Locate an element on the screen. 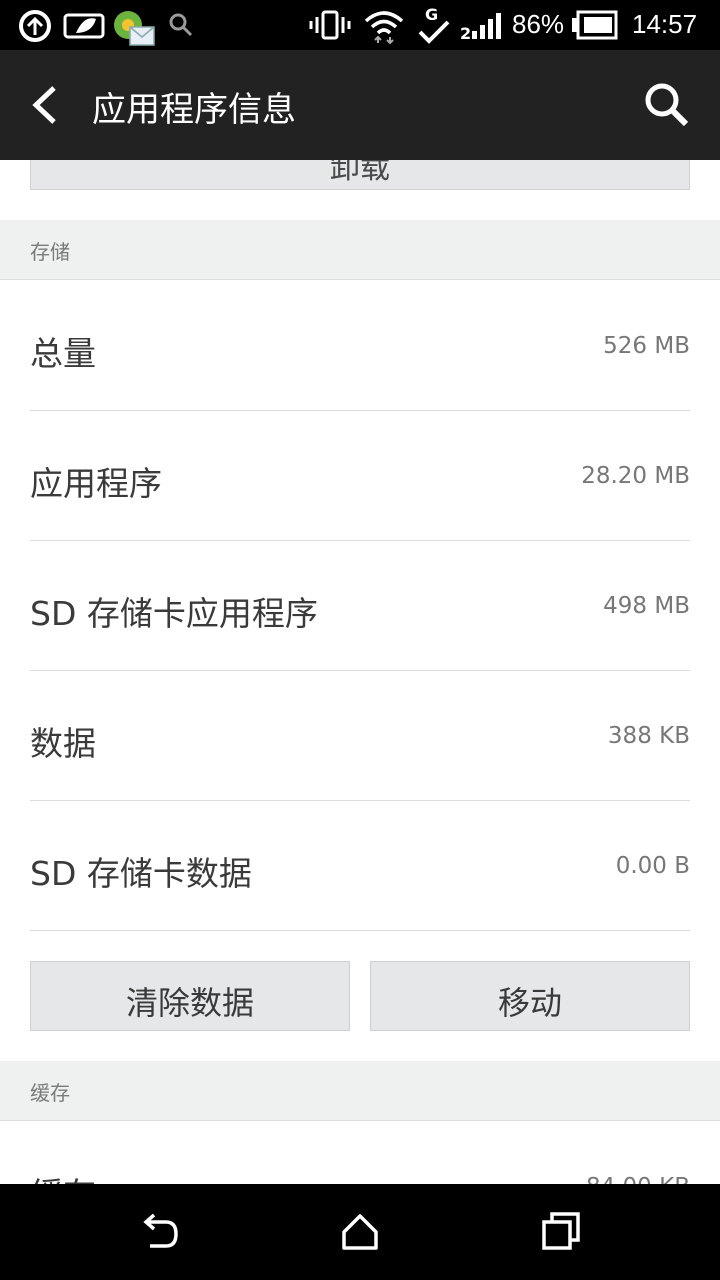 This screenshot has height=1280, width=720. signal-icon: 2 is located at coordinates (480, 28).